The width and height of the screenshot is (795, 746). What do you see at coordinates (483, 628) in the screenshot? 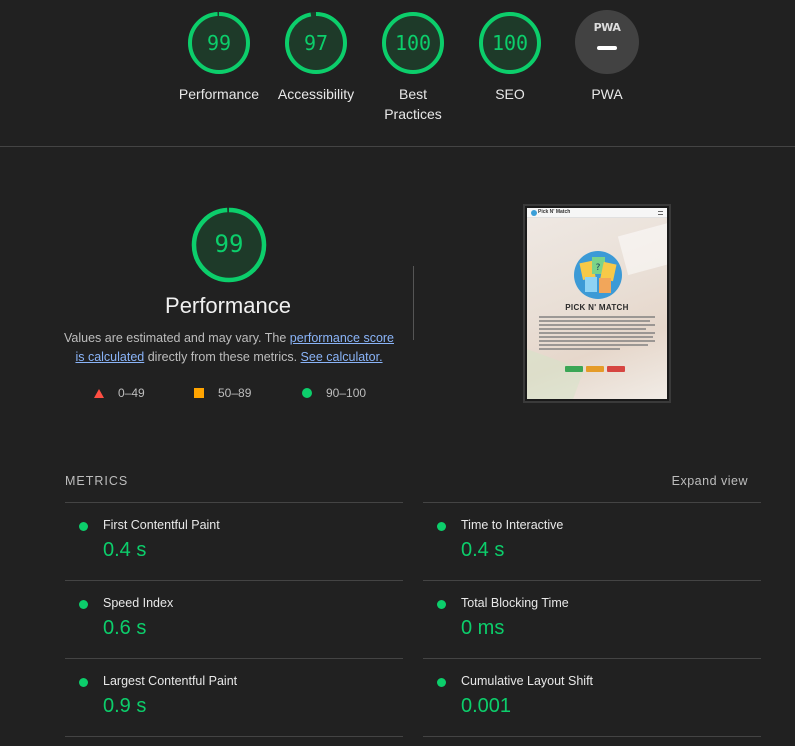
I see `metric-value: 0 ms` at bounding box center [483, 628].